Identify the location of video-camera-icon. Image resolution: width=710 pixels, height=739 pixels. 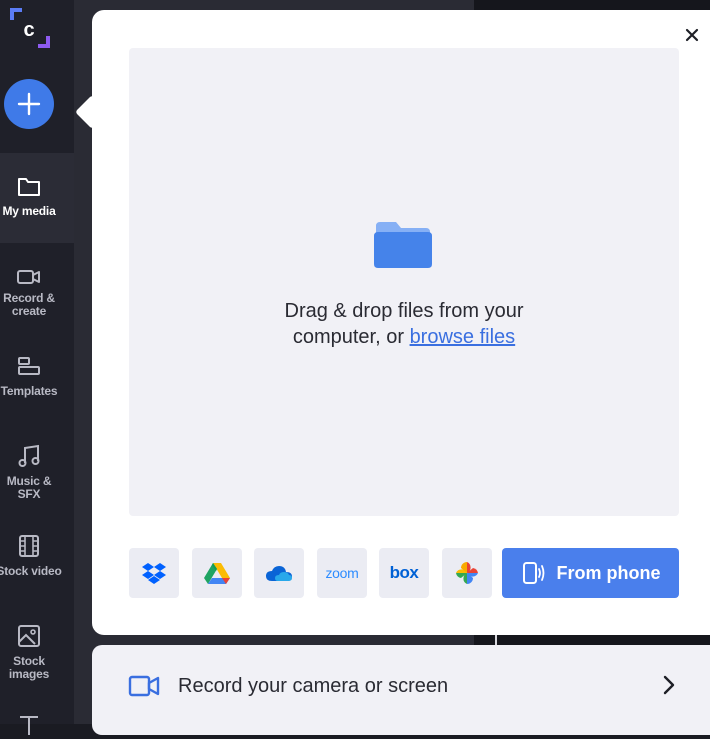
(144, 686).